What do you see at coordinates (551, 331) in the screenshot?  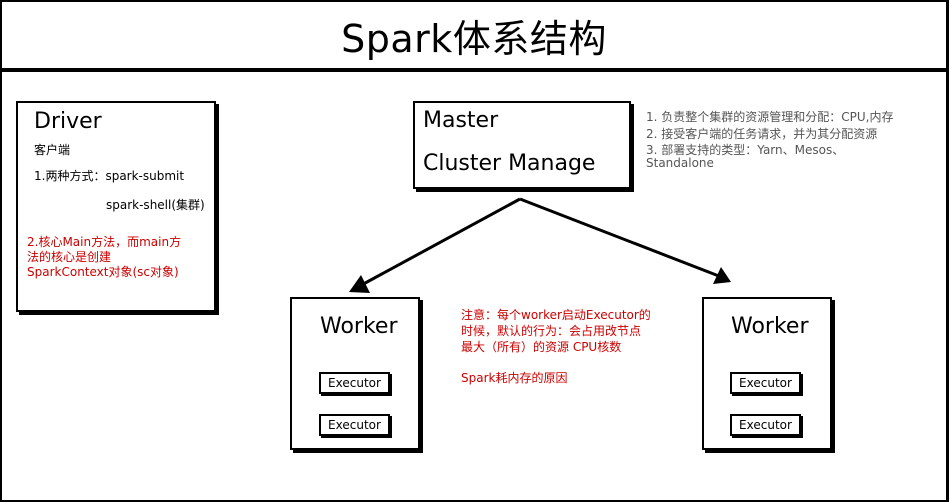 I see `worker-note-line2: 时候，默认的行为：会占用改节点` at bounding box center [551, 331].